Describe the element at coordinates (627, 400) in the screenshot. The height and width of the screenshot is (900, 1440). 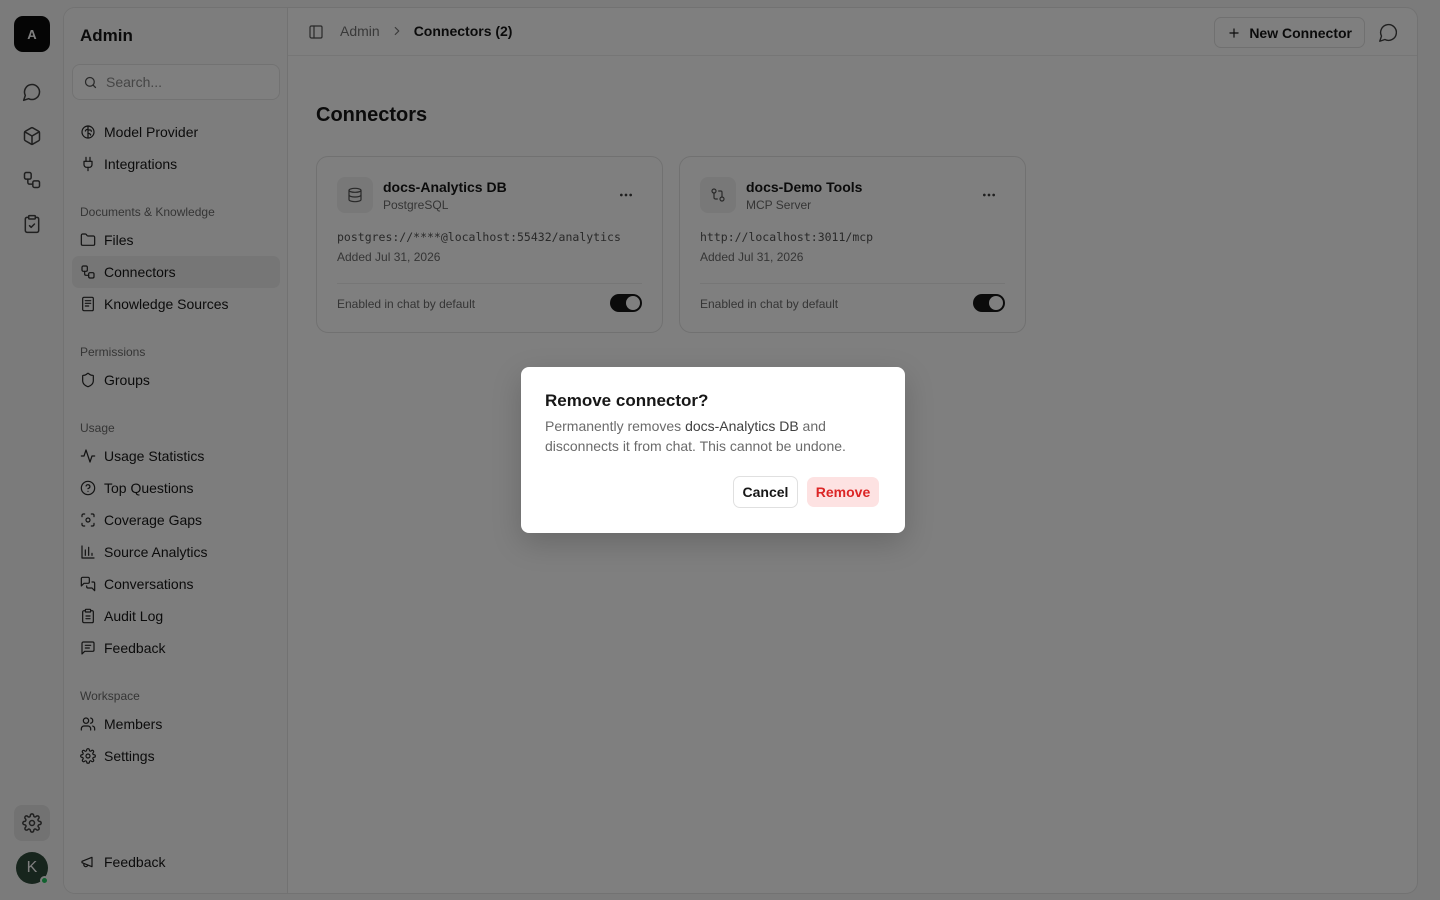
I see `dialog-title: Remove connector?` at that location.